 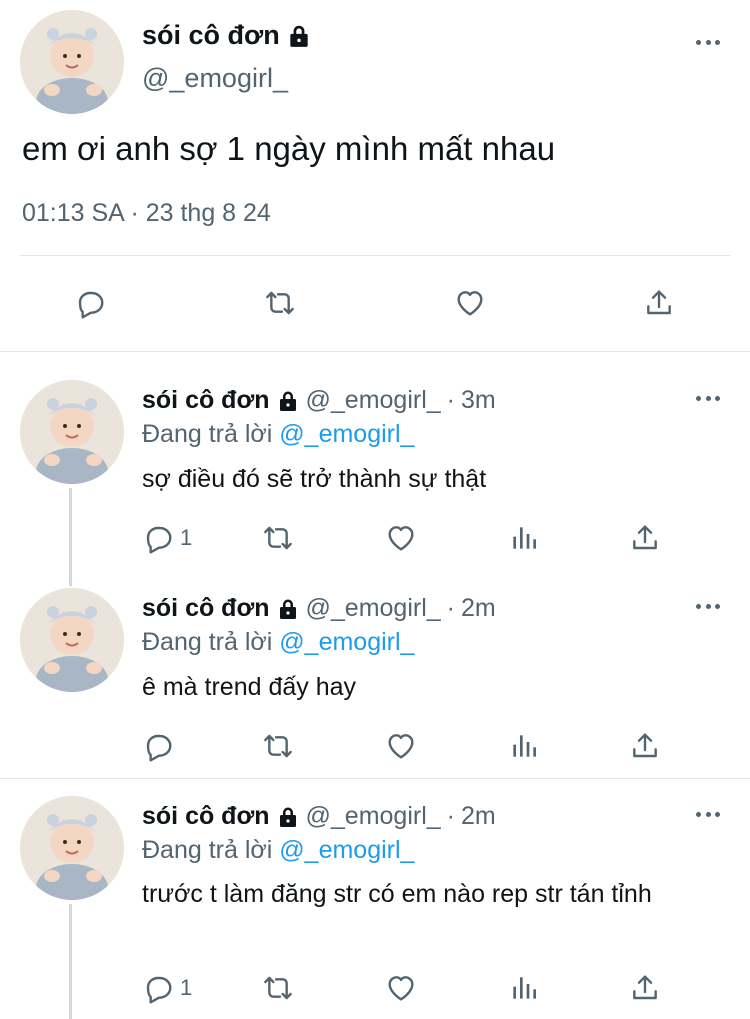 What do you see at coordinates (314, 479) in the screenshot?
I see `reply-text: sợ điều đó sẽ trở thành sự thật` at bounding box center [314, 479].